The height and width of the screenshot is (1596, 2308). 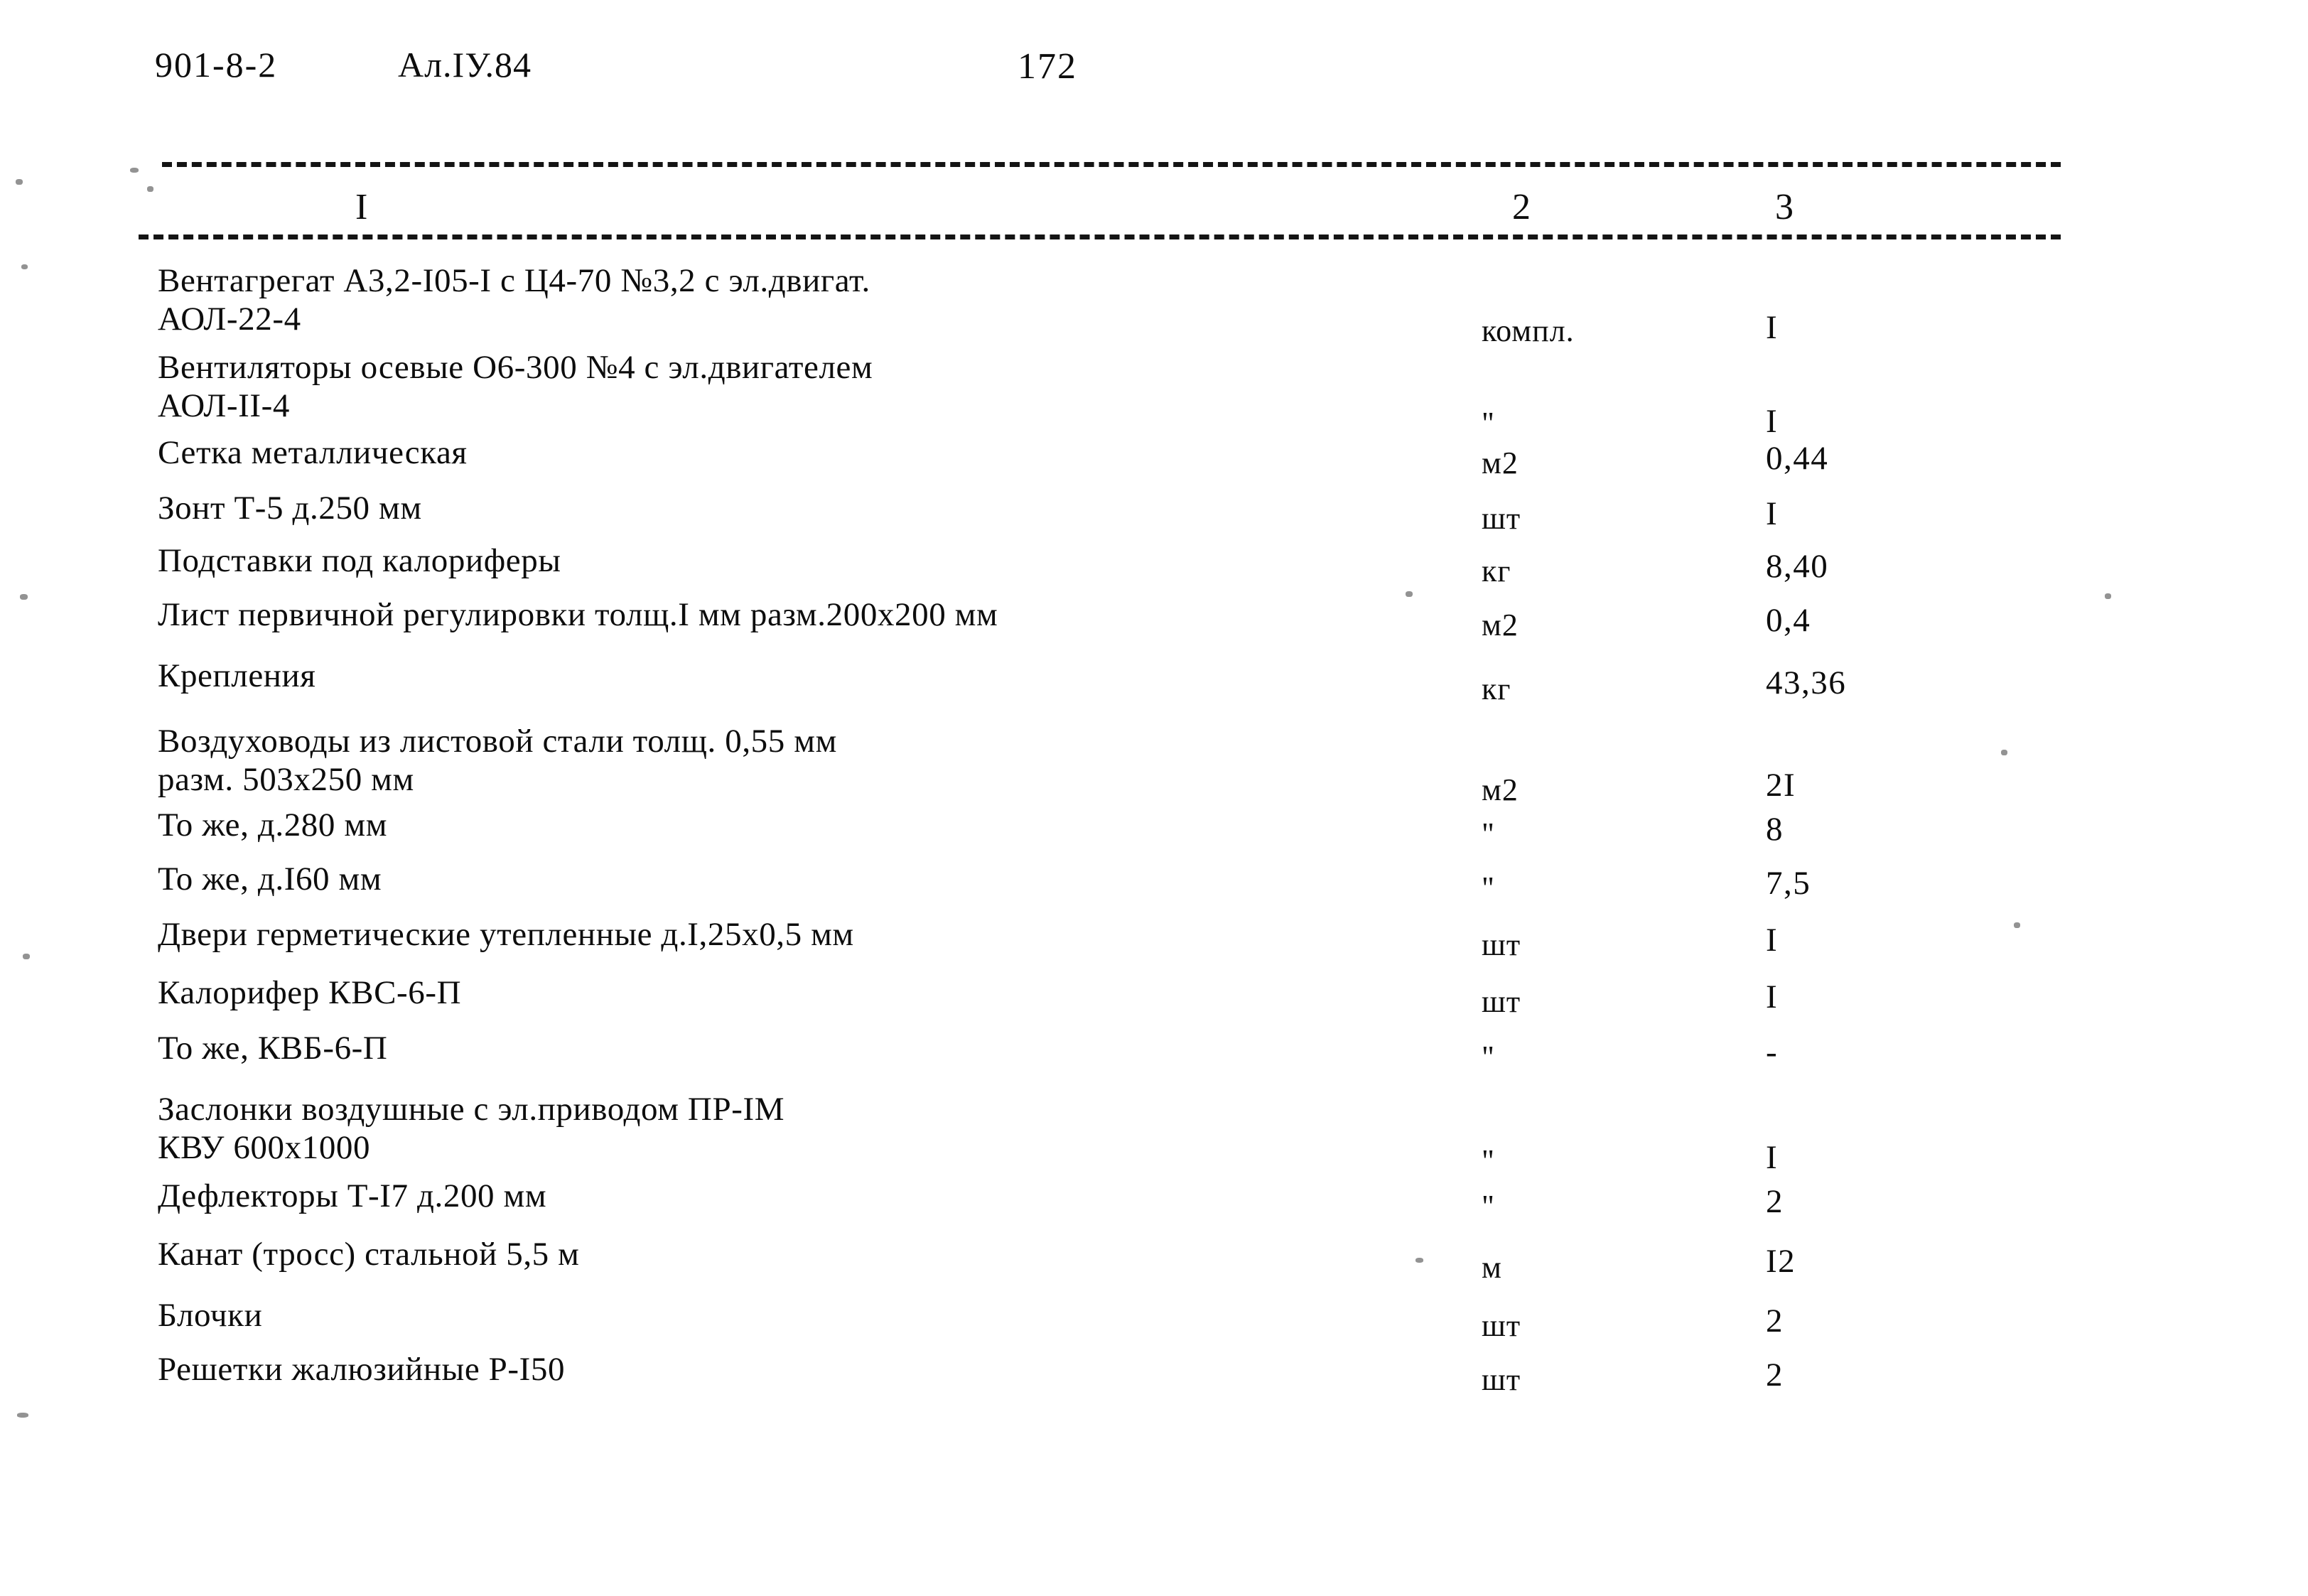 What do you see at coordinates (797, 676) in the screenshot?
I see `row-description: Крепления` at bounding box center [797, 676].